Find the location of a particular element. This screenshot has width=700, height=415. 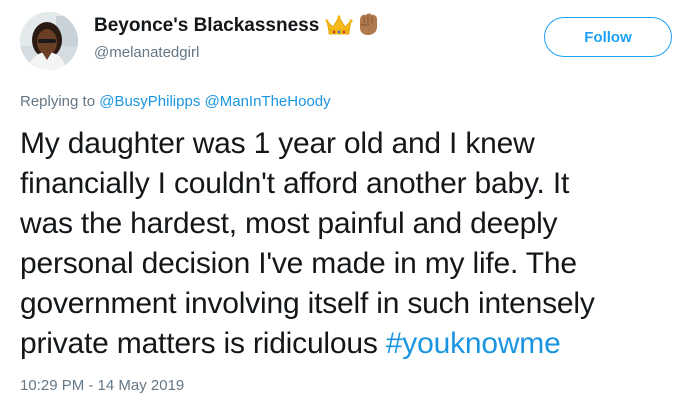

avatar is located at coordinates (49, 41).